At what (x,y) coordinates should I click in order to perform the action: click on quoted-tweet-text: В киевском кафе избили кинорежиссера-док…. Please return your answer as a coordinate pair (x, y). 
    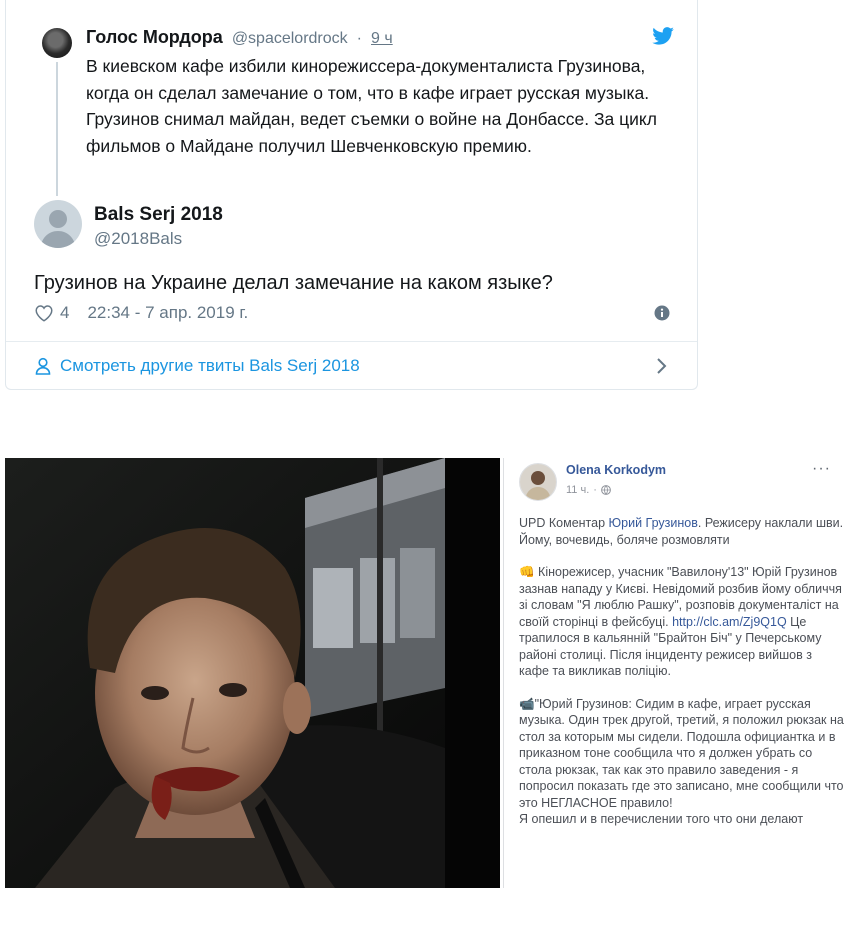
    Looking at the image, I should click on (371, 106).